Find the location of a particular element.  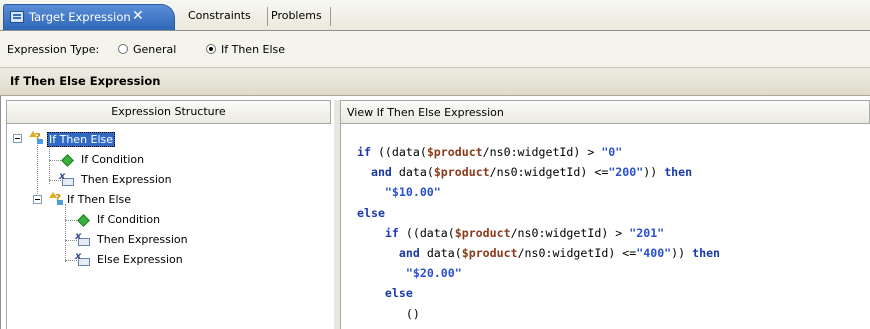

code-line: () is located at coordinates (388, 314).